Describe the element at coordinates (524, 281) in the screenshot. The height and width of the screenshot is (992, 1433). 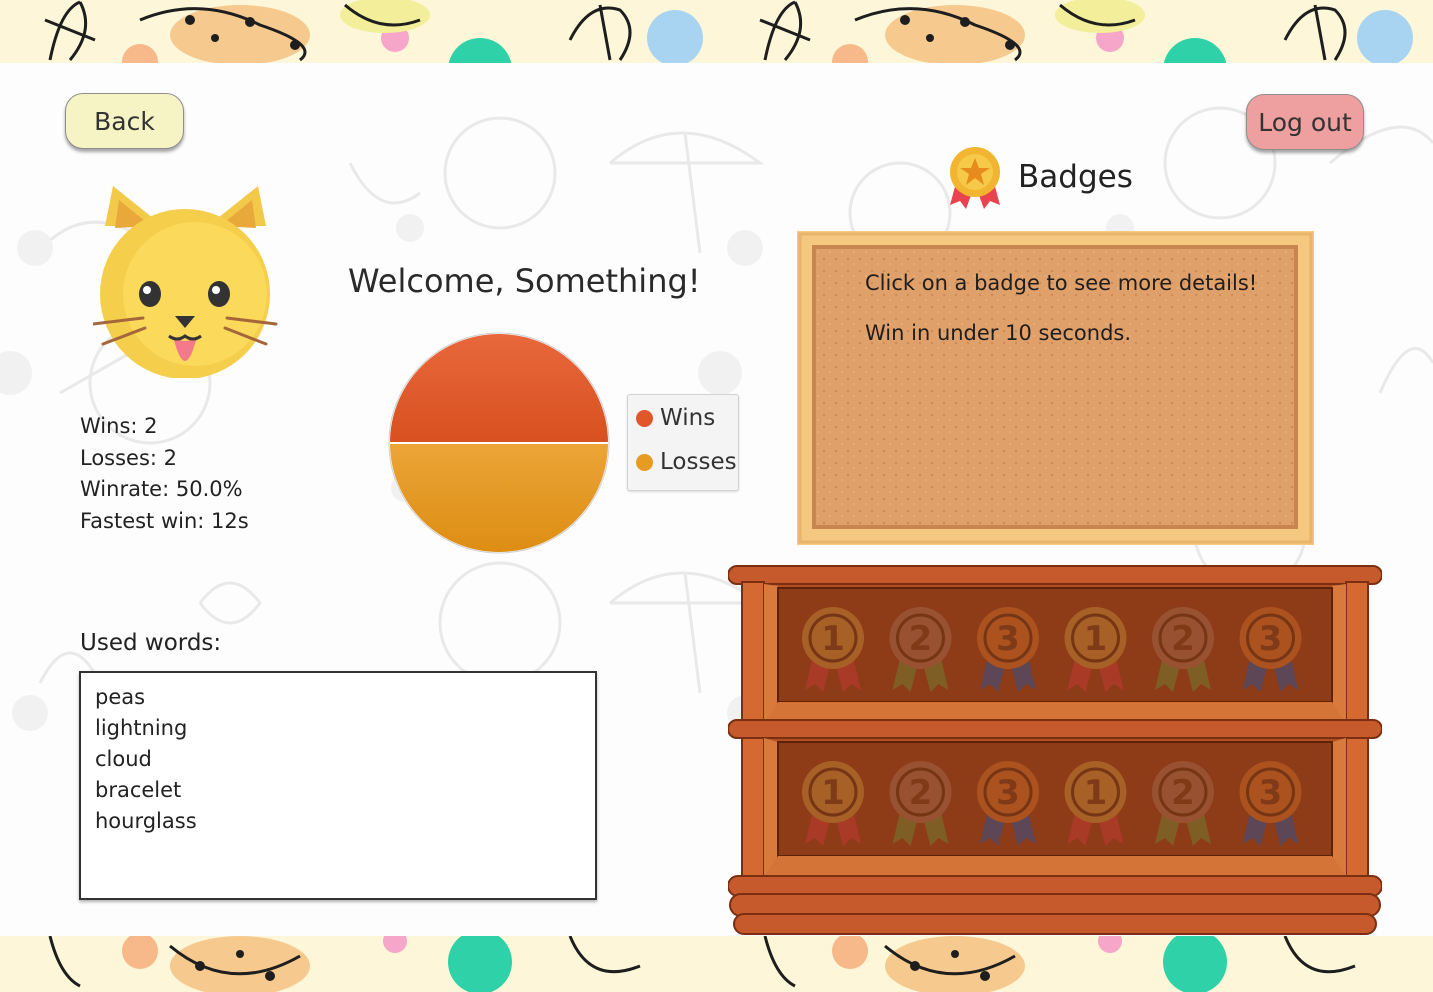
I see `welcome-heading: Welcome, Something!` at that location.